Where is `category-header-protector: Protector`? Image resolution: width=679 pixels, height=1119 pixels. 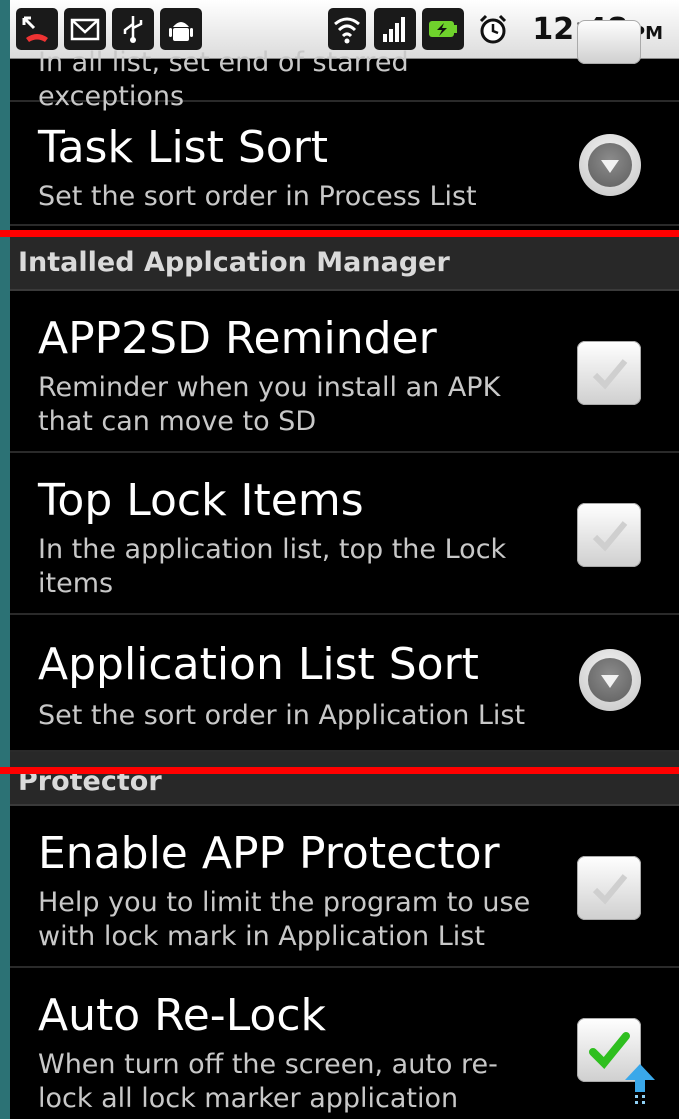 category-header-protector: Protector is located at coordinates (344, 779).